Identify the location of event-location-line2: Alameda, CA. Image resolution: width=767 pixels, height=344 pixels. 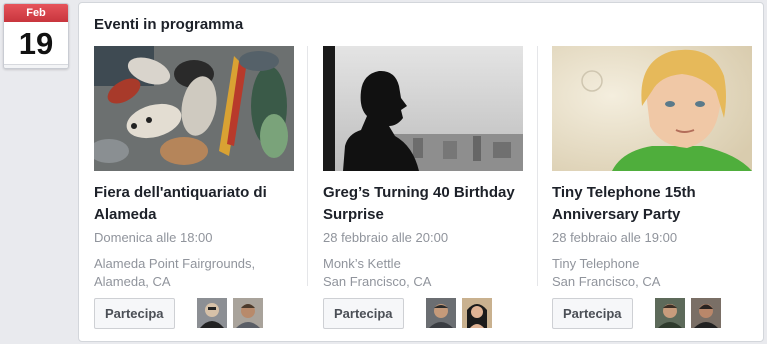
(132, 281).